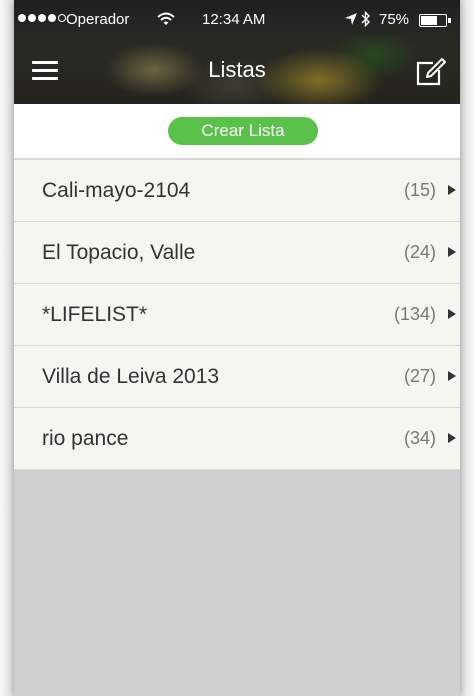 The width and height of the screenshot is (474, 696). I want to click on page-title: Listas, so click(237, 69).